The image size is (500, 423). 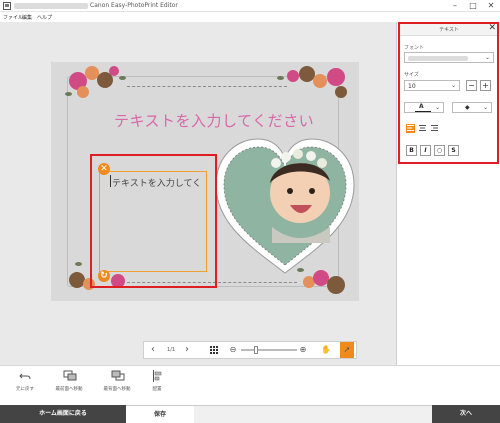 What do you see at coordinates (27, 17) in the screenshot?
I see `menu-edit: 編集` at bounding box center [27, 17].